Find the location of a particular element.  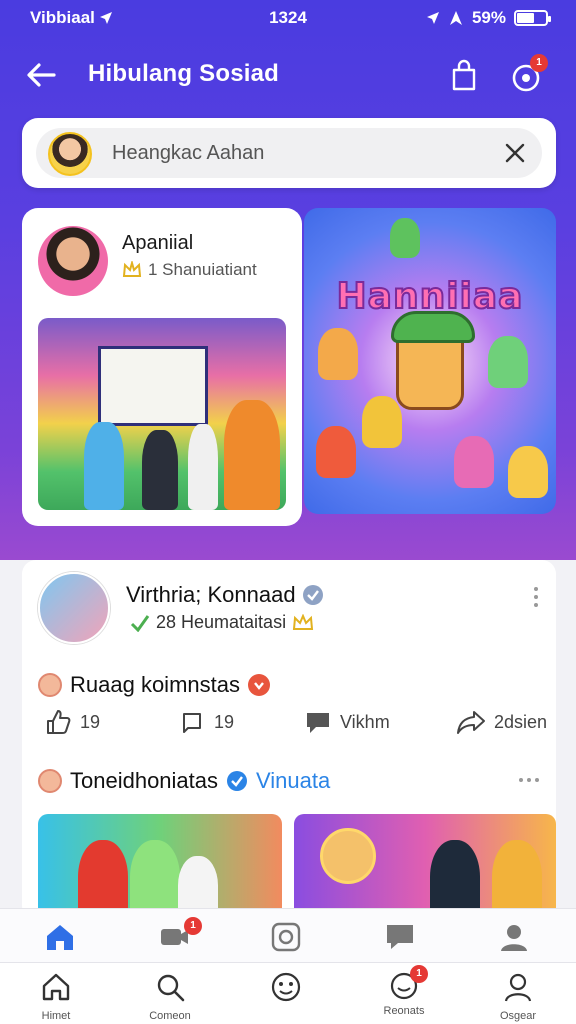

like-count: 19 is located at coordinates (90, 721).